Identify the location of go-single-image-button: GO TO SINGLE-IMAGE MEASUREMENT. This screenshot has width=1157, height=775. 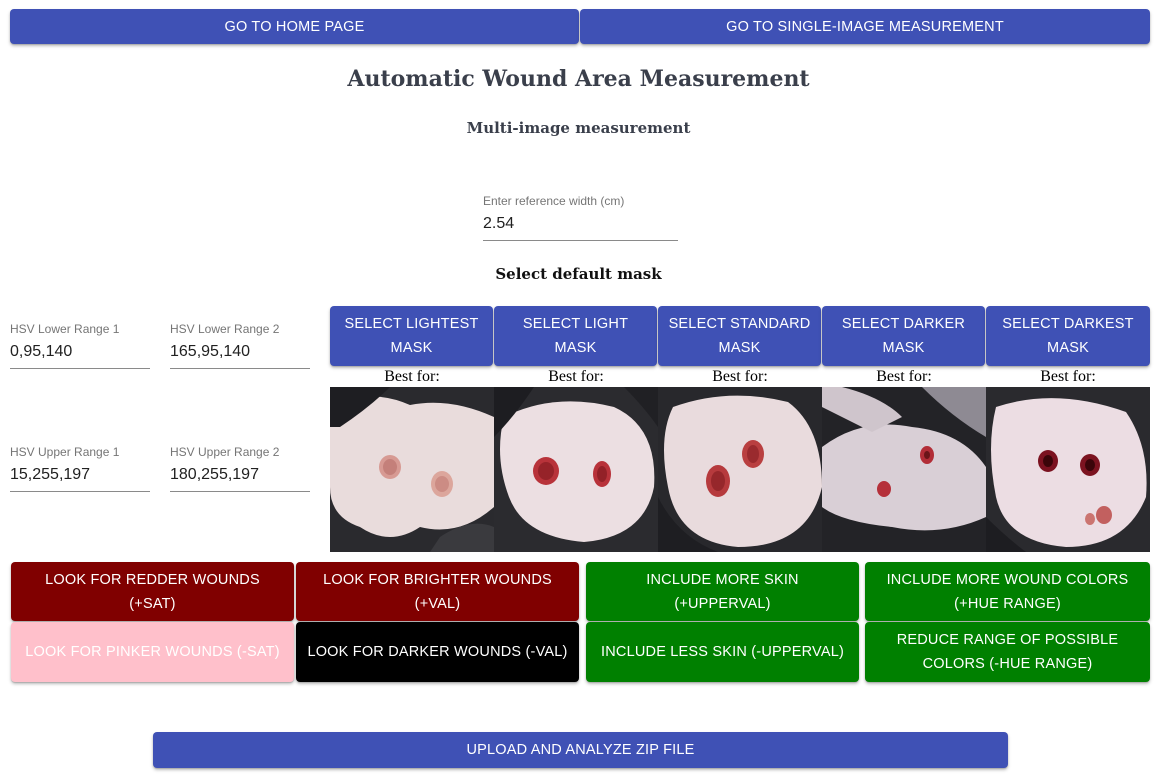
(865, 26).